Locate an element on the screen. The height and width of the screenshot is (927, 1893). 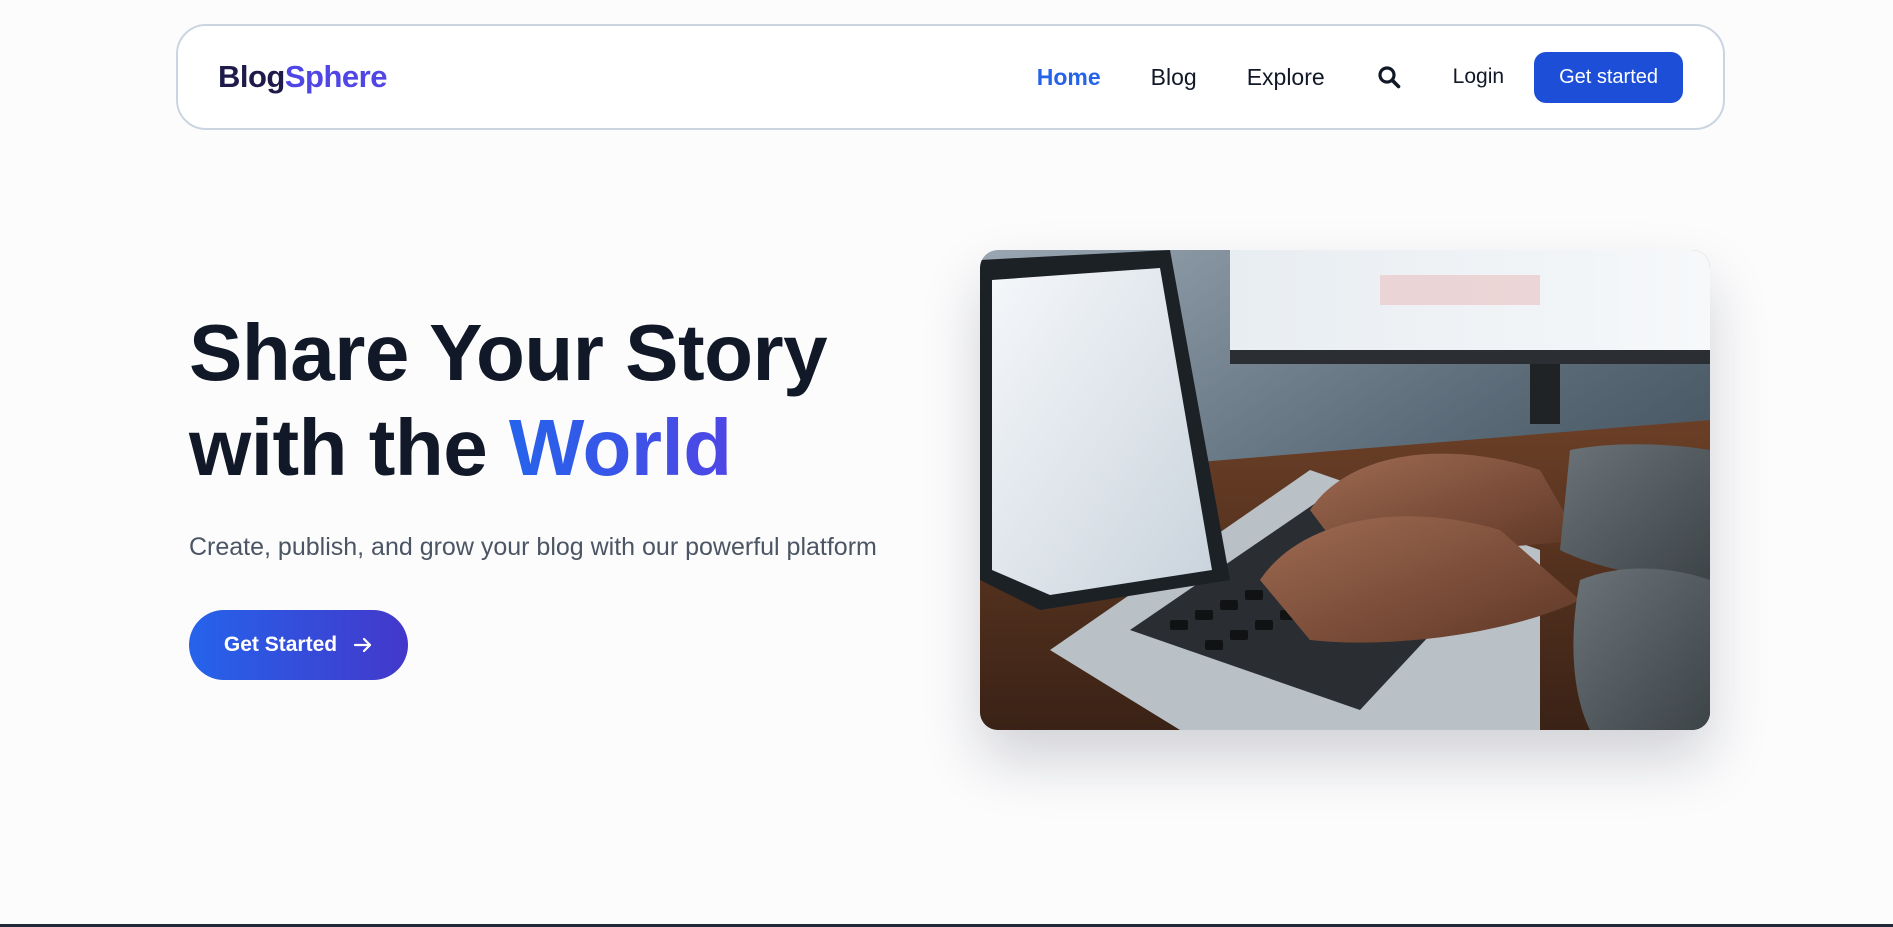
brand-logo-part2: Sphere is located at coordinates (336, 76).